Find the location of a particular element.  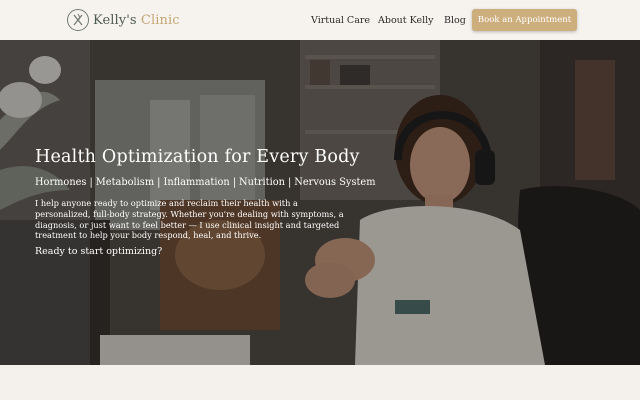

hero-cta-text: Ready to start optimizing? is located at coordinates (99, 251).